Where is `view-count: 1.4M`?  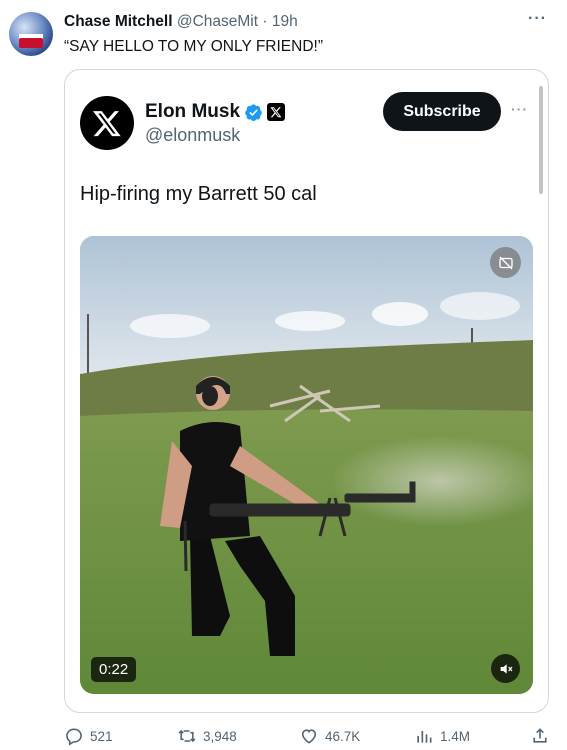
view-count: 1.4M is located at coordinates (455, 736).